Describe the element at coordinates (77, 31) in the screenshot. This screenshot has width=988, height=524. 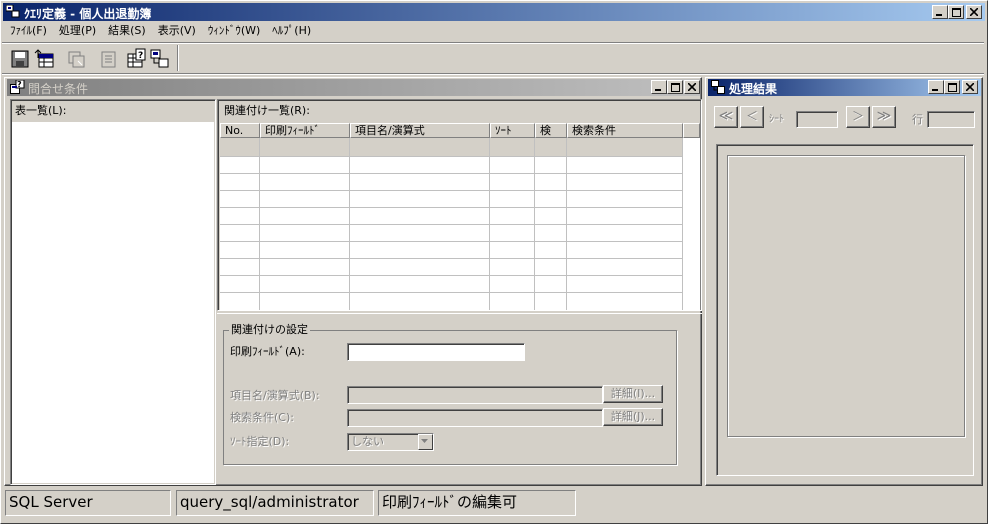
I see `menu-process: 処理(P)` at that location.